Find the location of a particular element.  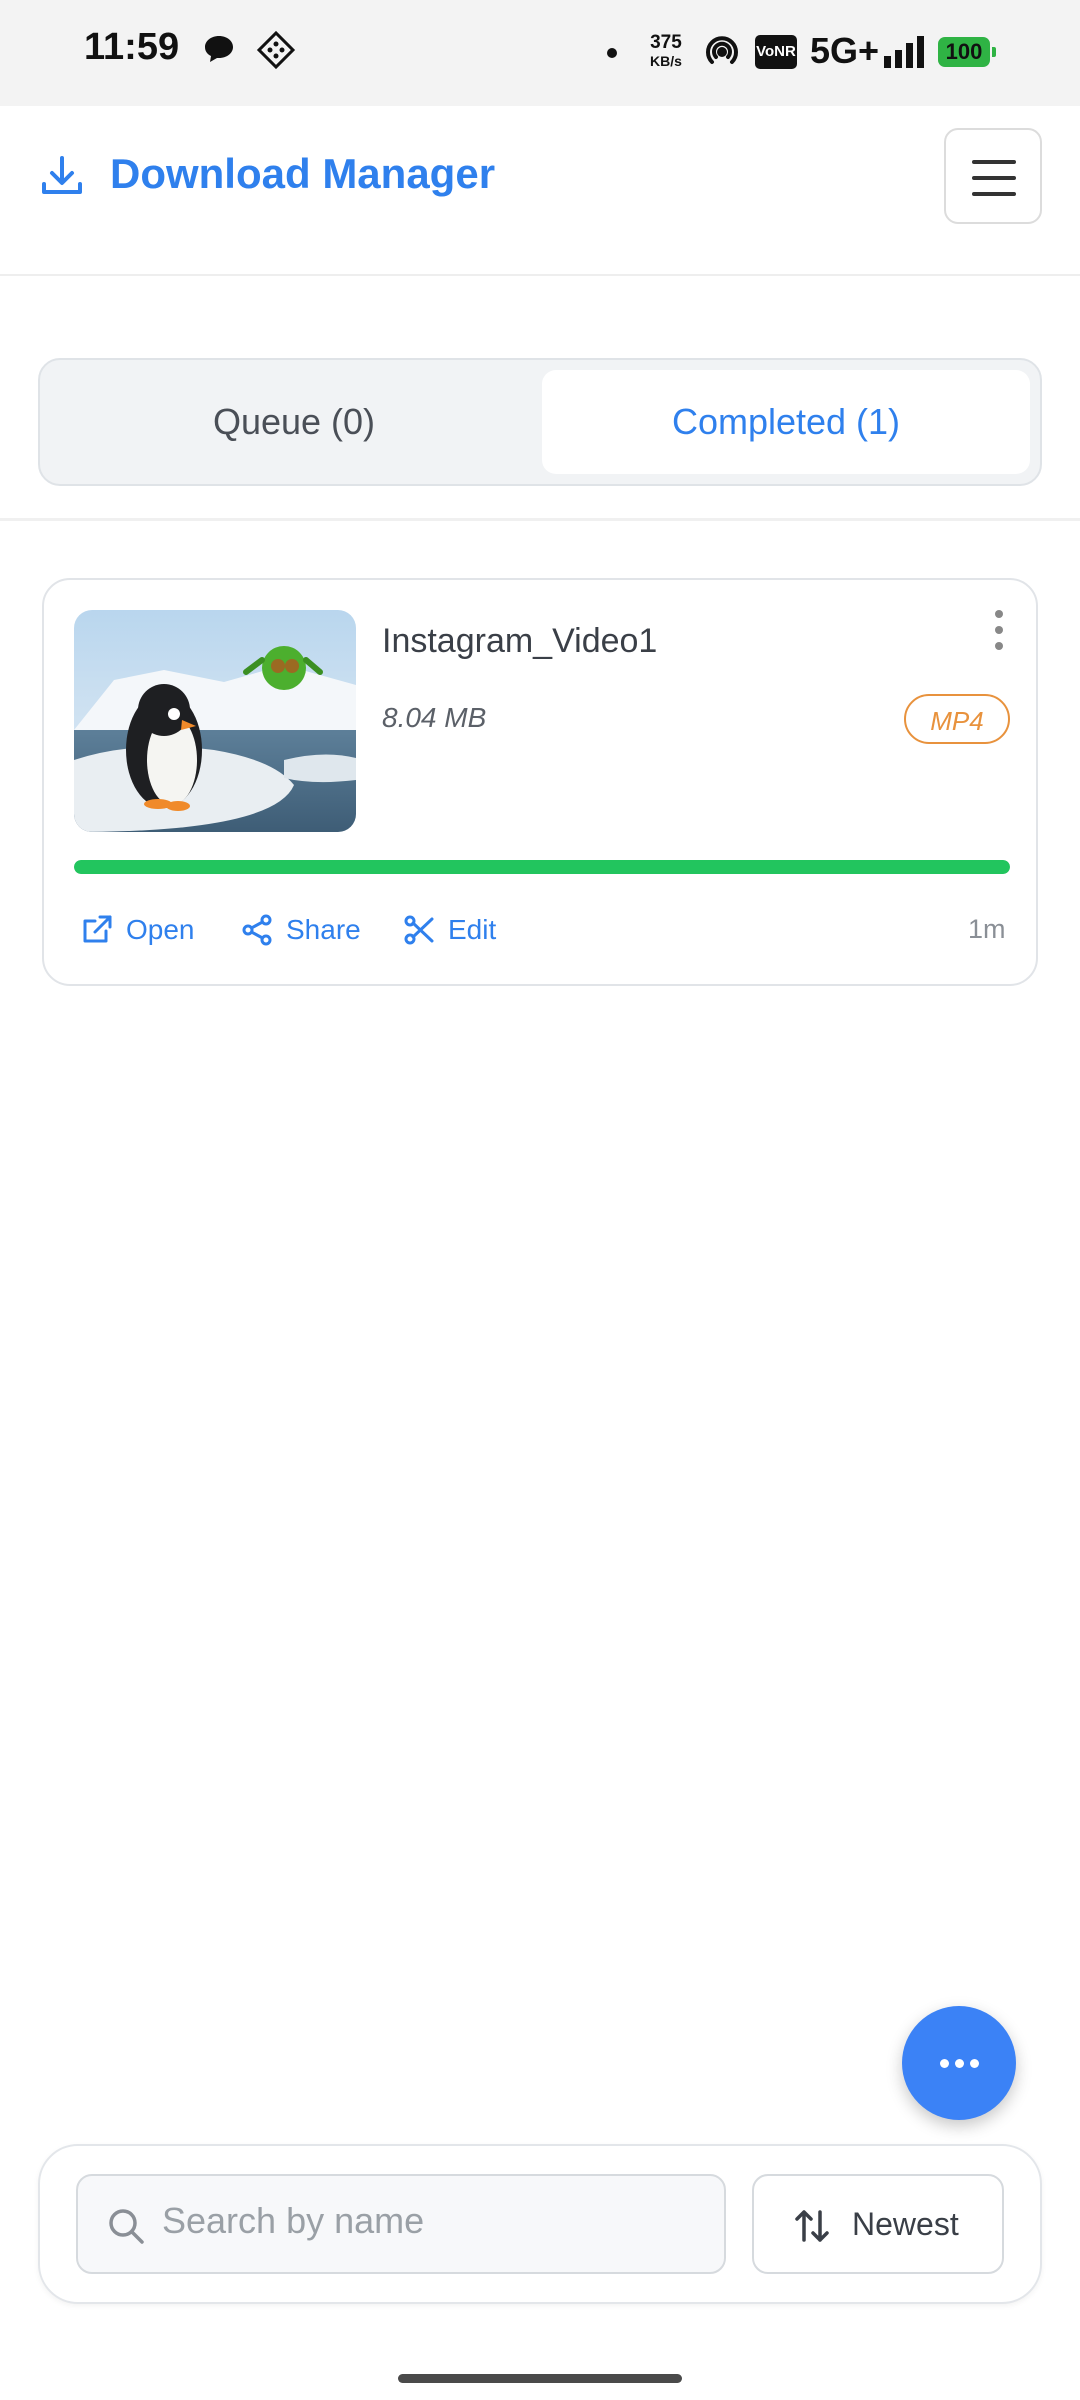

more-actions-fab is located at coordinates (959, 2063).